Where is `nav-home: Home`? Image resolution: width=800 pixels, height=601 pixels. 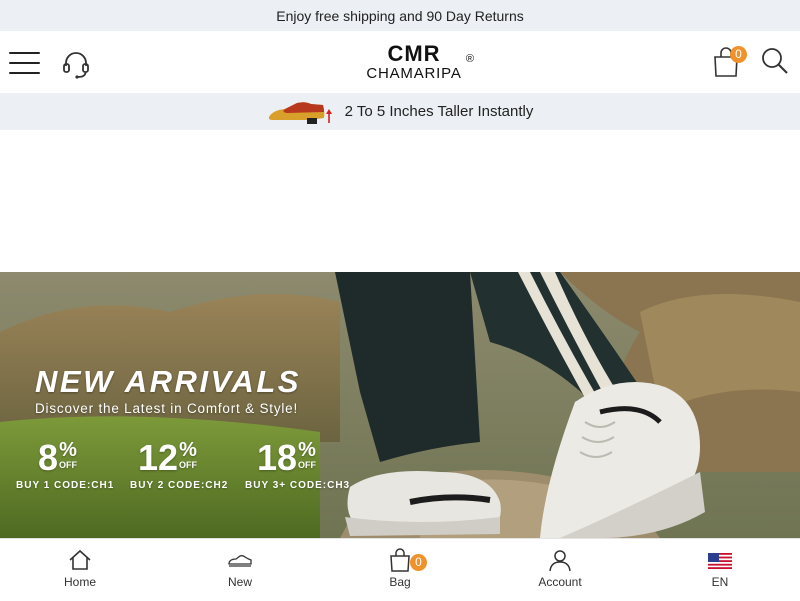
nav-home: Home is located at coordinates (80, 570).